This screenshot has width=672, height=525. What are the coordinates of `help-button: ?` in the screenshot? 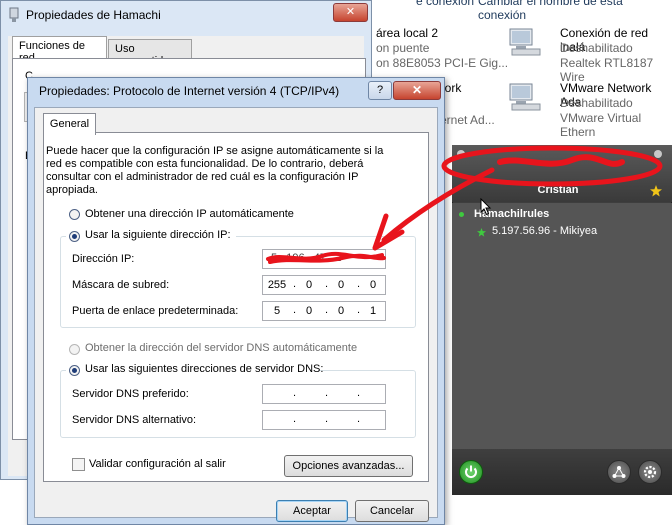 It's located at (380, 90).